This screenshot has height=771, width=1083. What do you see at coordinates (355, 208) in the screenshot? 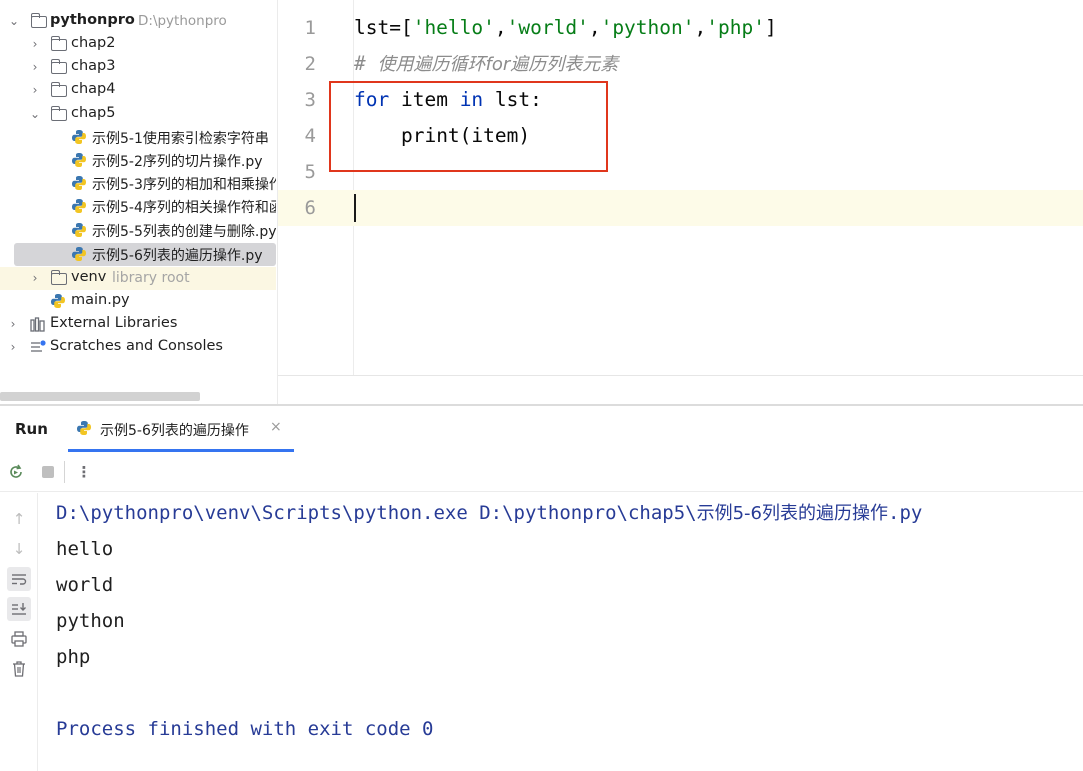
I see `text-caret` at bounding box center [355, 208].